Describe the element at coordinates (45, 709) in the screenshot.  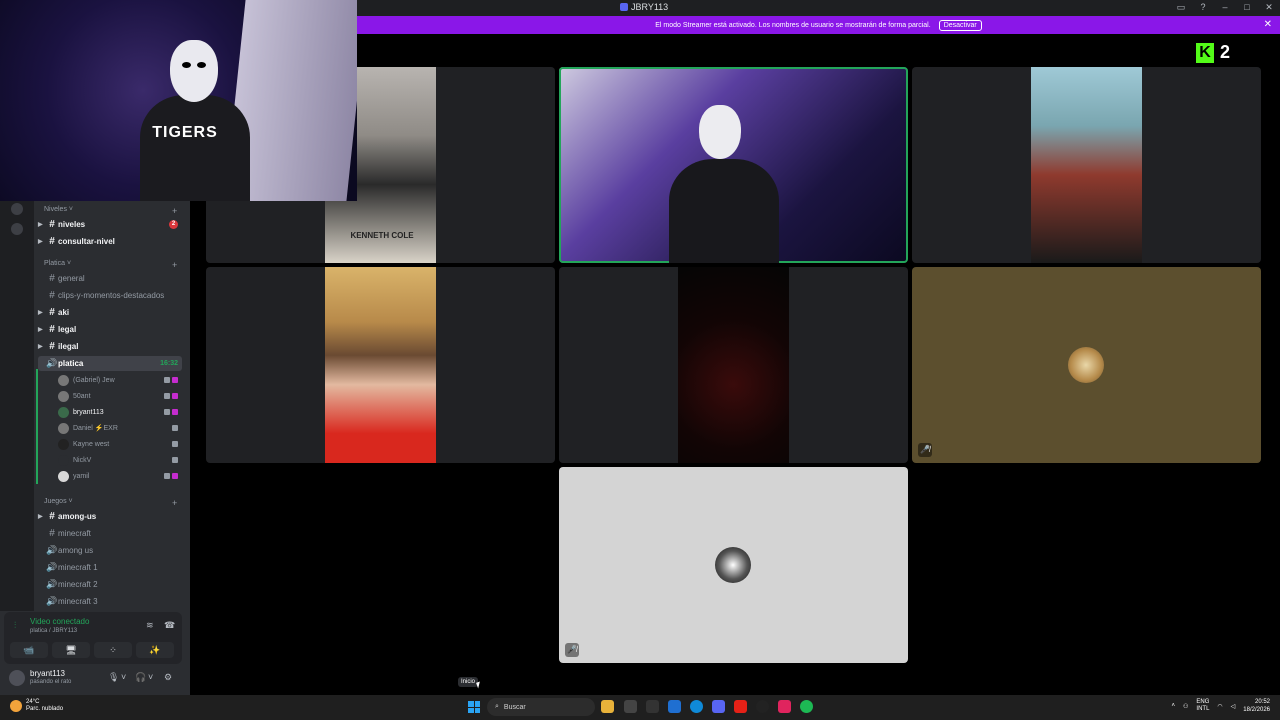
I see `weather-desc: Parc. nublado` at that location.